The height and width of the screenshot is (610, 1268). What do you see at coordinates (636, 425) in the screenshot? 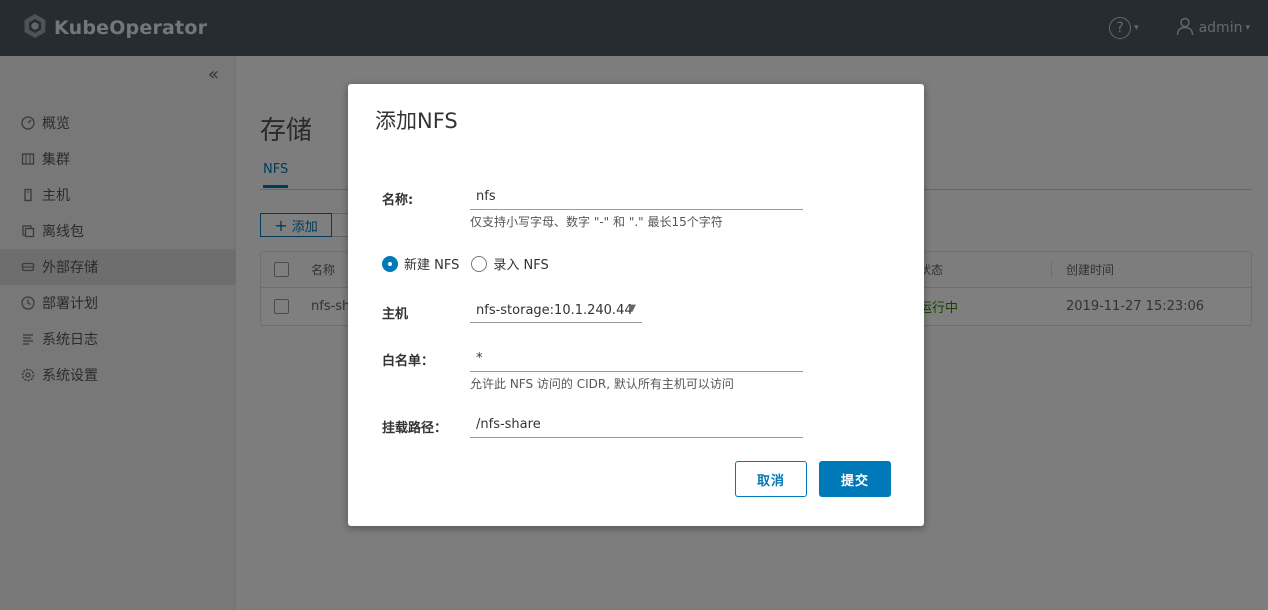
I see `mount-path-input` at bounding box center [636, 425].